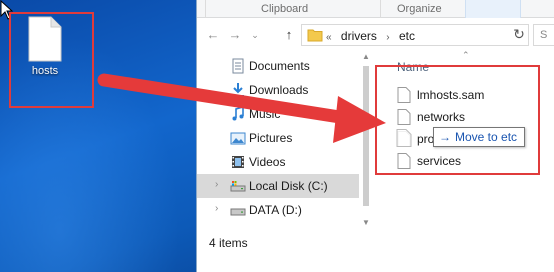 Image resolution: width=554 pixels, height=272 pixels. Describe the element at coordinates (265, 114) in the screenshot. I see `nav-item-label: Music` at that location.